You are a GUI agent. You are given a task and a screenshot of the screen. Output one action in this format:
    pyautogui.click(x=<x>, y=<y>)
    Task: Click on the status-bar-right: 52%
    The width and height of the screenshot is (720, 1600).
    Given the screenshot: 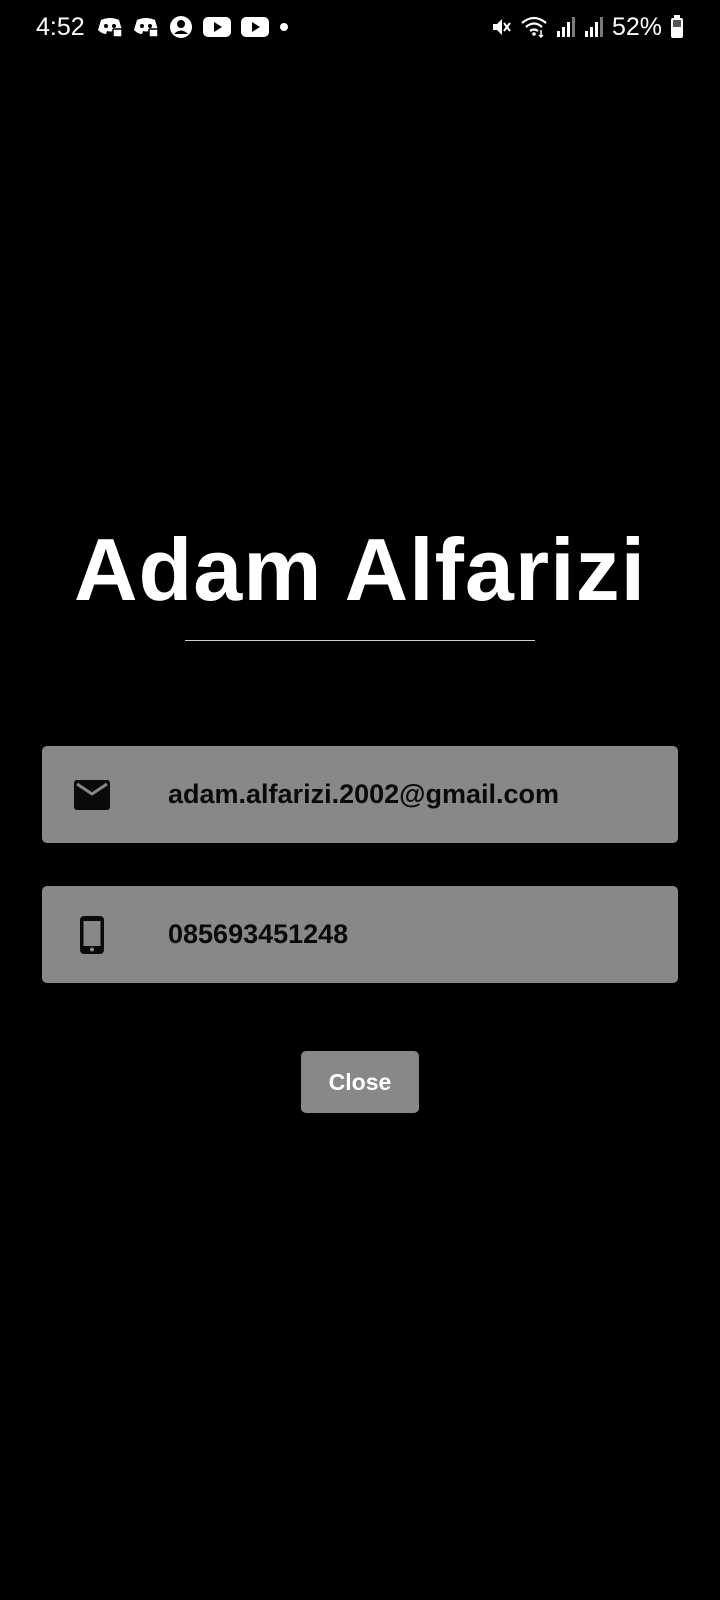 What is the action you would take?
    pyautogui.click(x=587, y=27)
    